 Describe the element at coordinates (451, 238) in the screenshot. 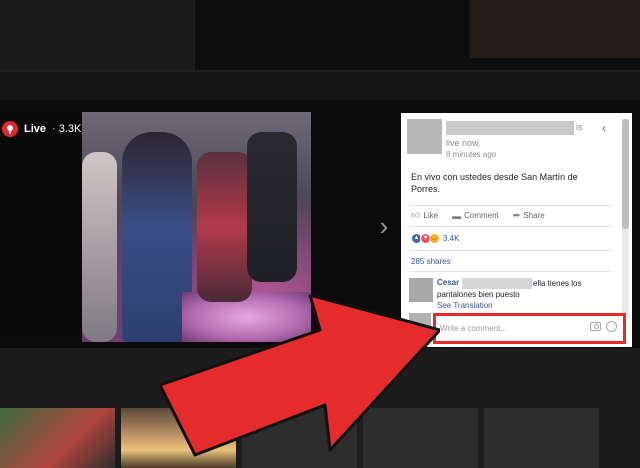

I see `reaction-count: 3.4K` at that location.